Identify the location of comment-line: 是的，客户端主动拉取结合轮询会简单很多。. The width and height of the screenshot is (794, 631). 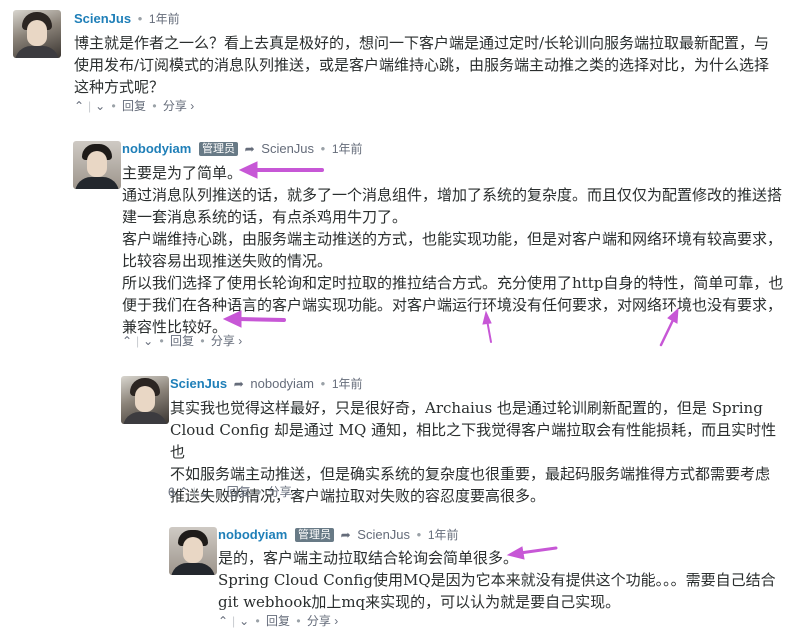
(368, 558).